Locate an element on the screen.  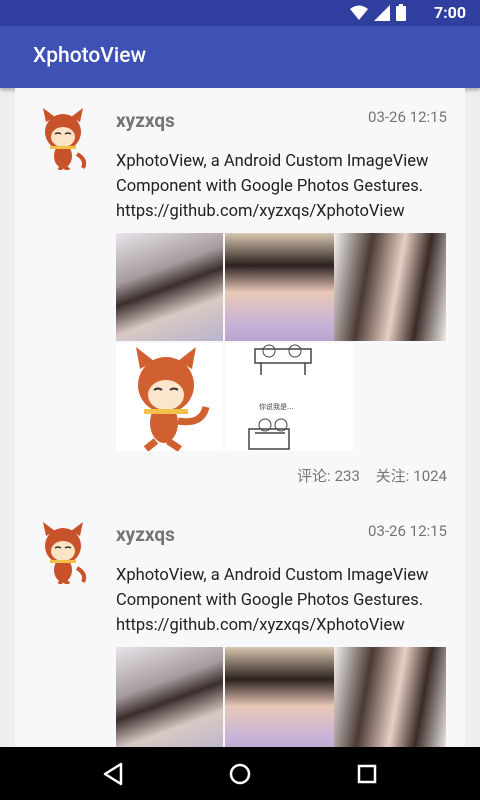
status-bar: 7:00 is located at coordinates (240, 13).